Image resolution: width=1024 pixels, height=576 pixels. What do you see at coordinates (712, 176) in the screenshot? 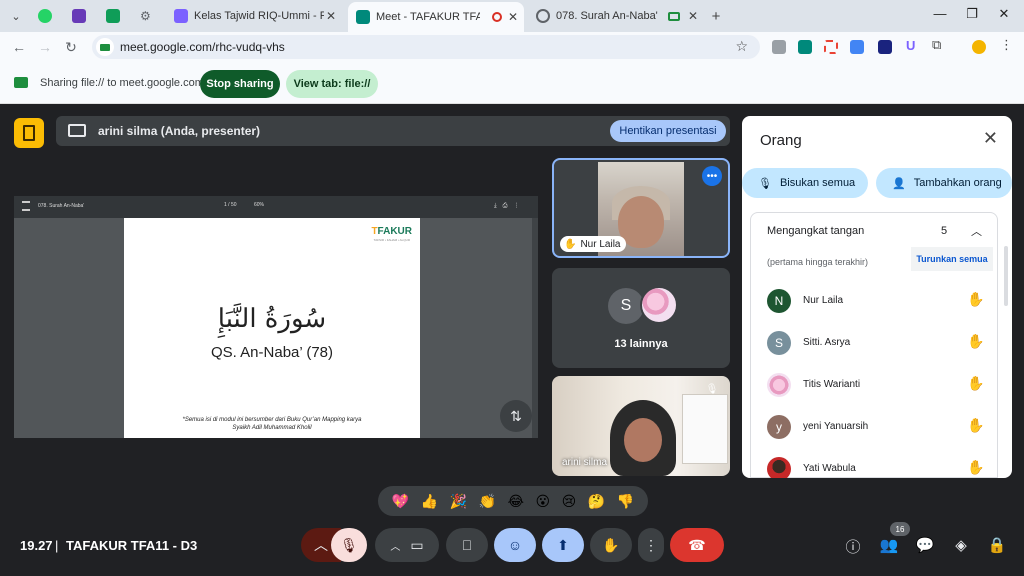
I see `more-options-icon: •••` at bounding box center [712, 176].